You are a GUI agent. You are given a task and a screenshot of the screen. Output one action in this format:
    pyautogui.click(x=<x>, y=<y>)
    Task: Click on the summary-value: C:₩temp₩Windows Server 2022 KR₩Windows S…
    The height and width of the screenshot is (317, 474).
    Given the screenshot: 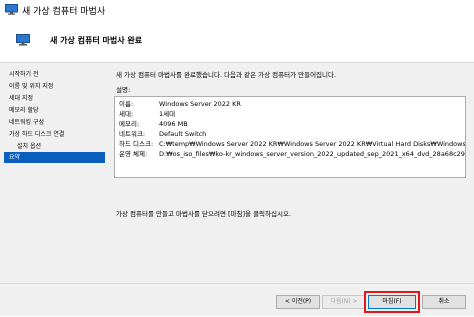 What is the action you would take?
    pyautogui.click(x=312, y=144)
    